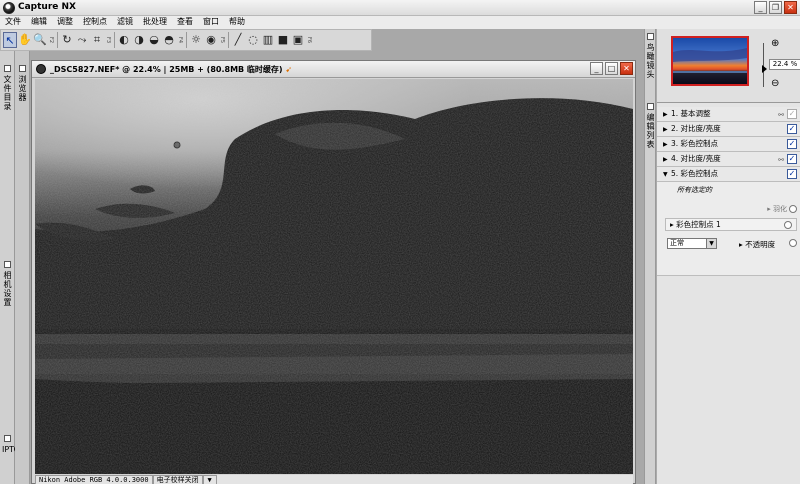 Image resolution: width=800 pixels, height=484 pixels. Describe the element at coordinates (677, 243) in the screenshot. I see `blend-mode-value: 正常` at that location.